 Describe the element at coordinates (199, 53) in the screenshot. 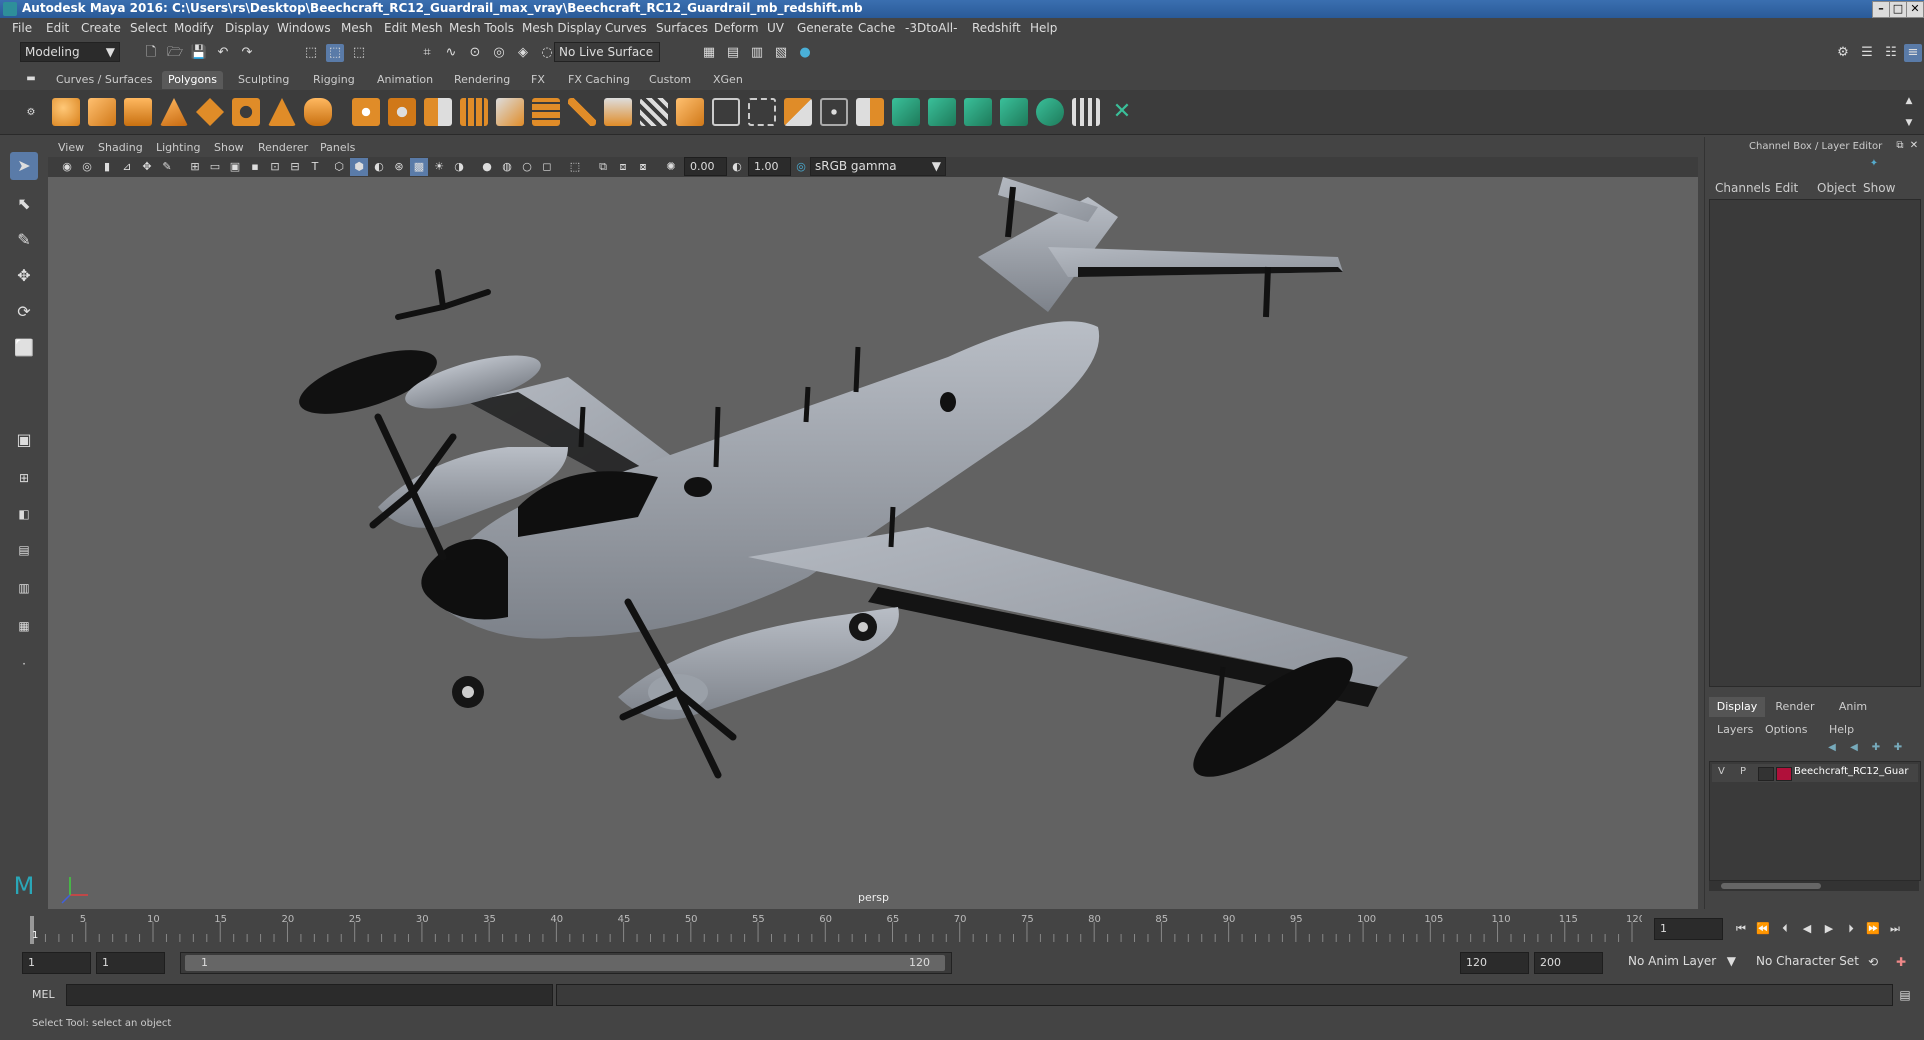

I see `save-scene-icon: 💾` at that location.